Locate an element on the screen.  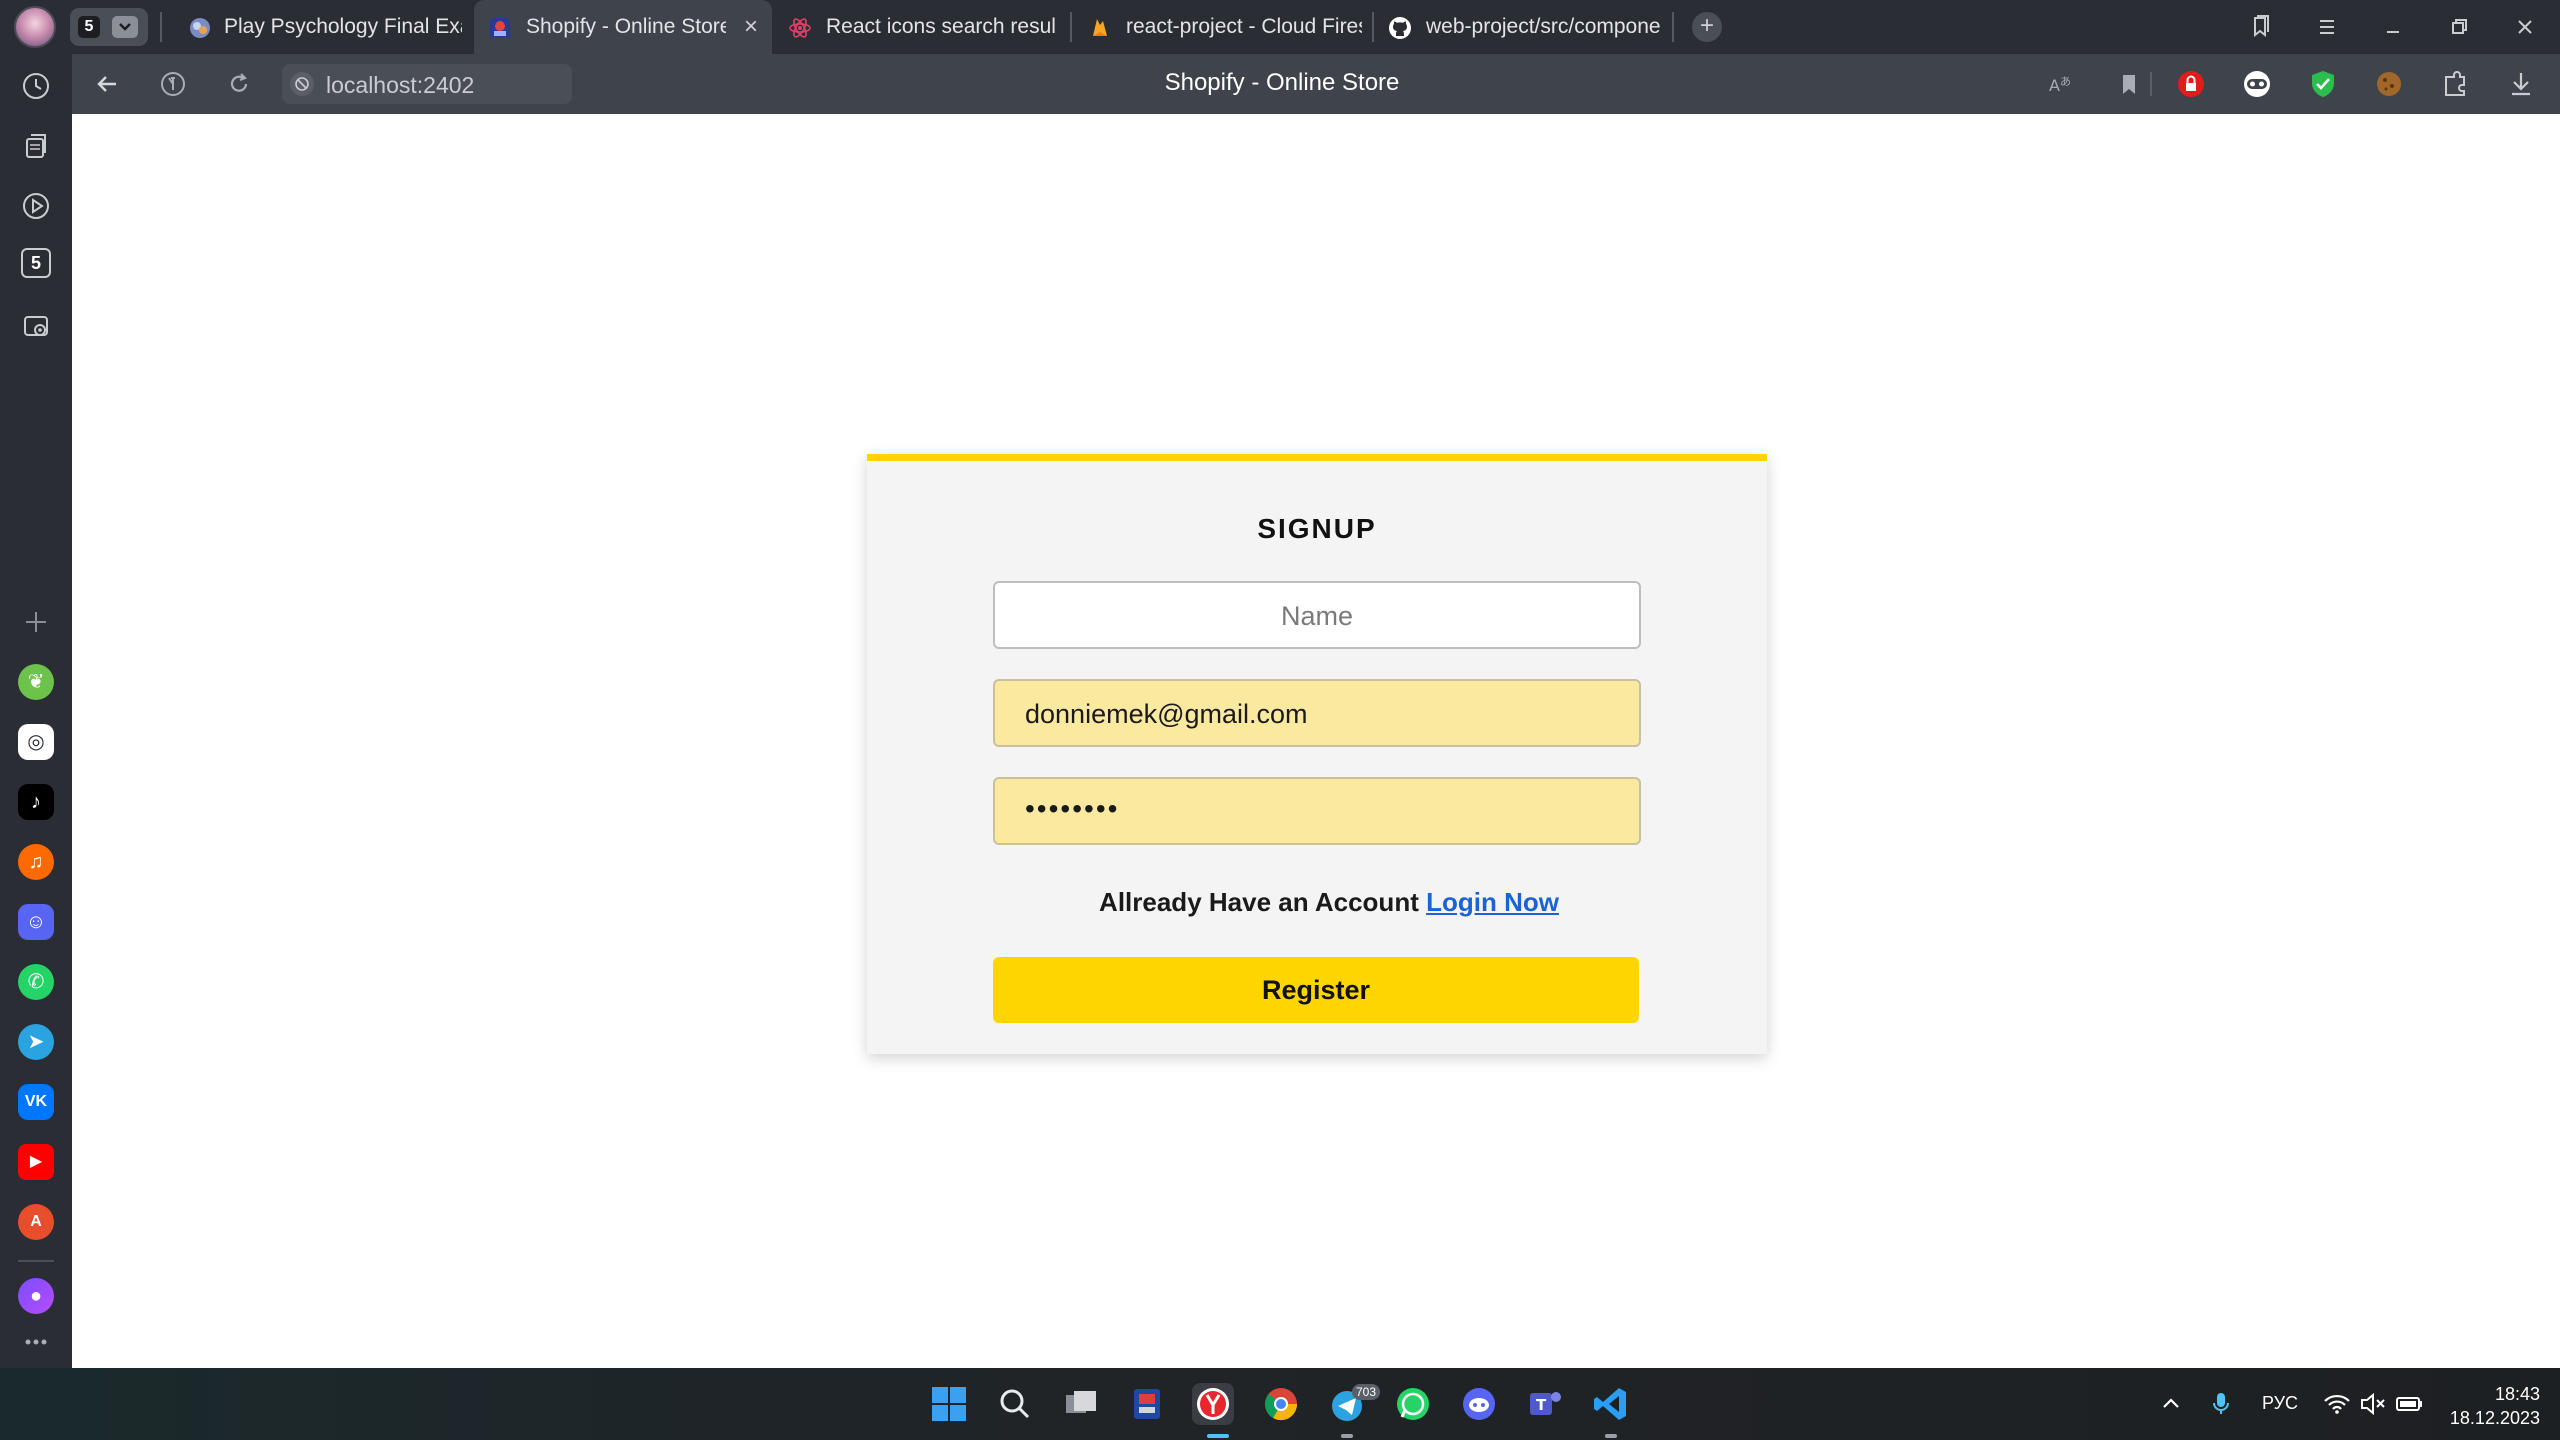
language-indicator: РУС is located at coordinates (2280, 1403).